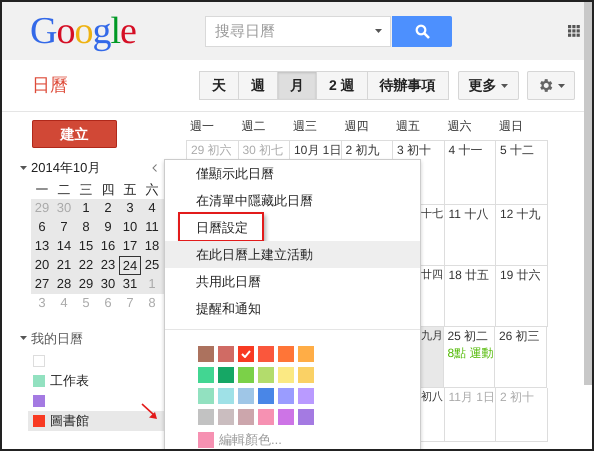 The width and height of the screenshot is (594, 451). What do you see at coordinates (42, 189) in the screenshot?
I see `weekday-label: 一` at bounding box center [42, 189].